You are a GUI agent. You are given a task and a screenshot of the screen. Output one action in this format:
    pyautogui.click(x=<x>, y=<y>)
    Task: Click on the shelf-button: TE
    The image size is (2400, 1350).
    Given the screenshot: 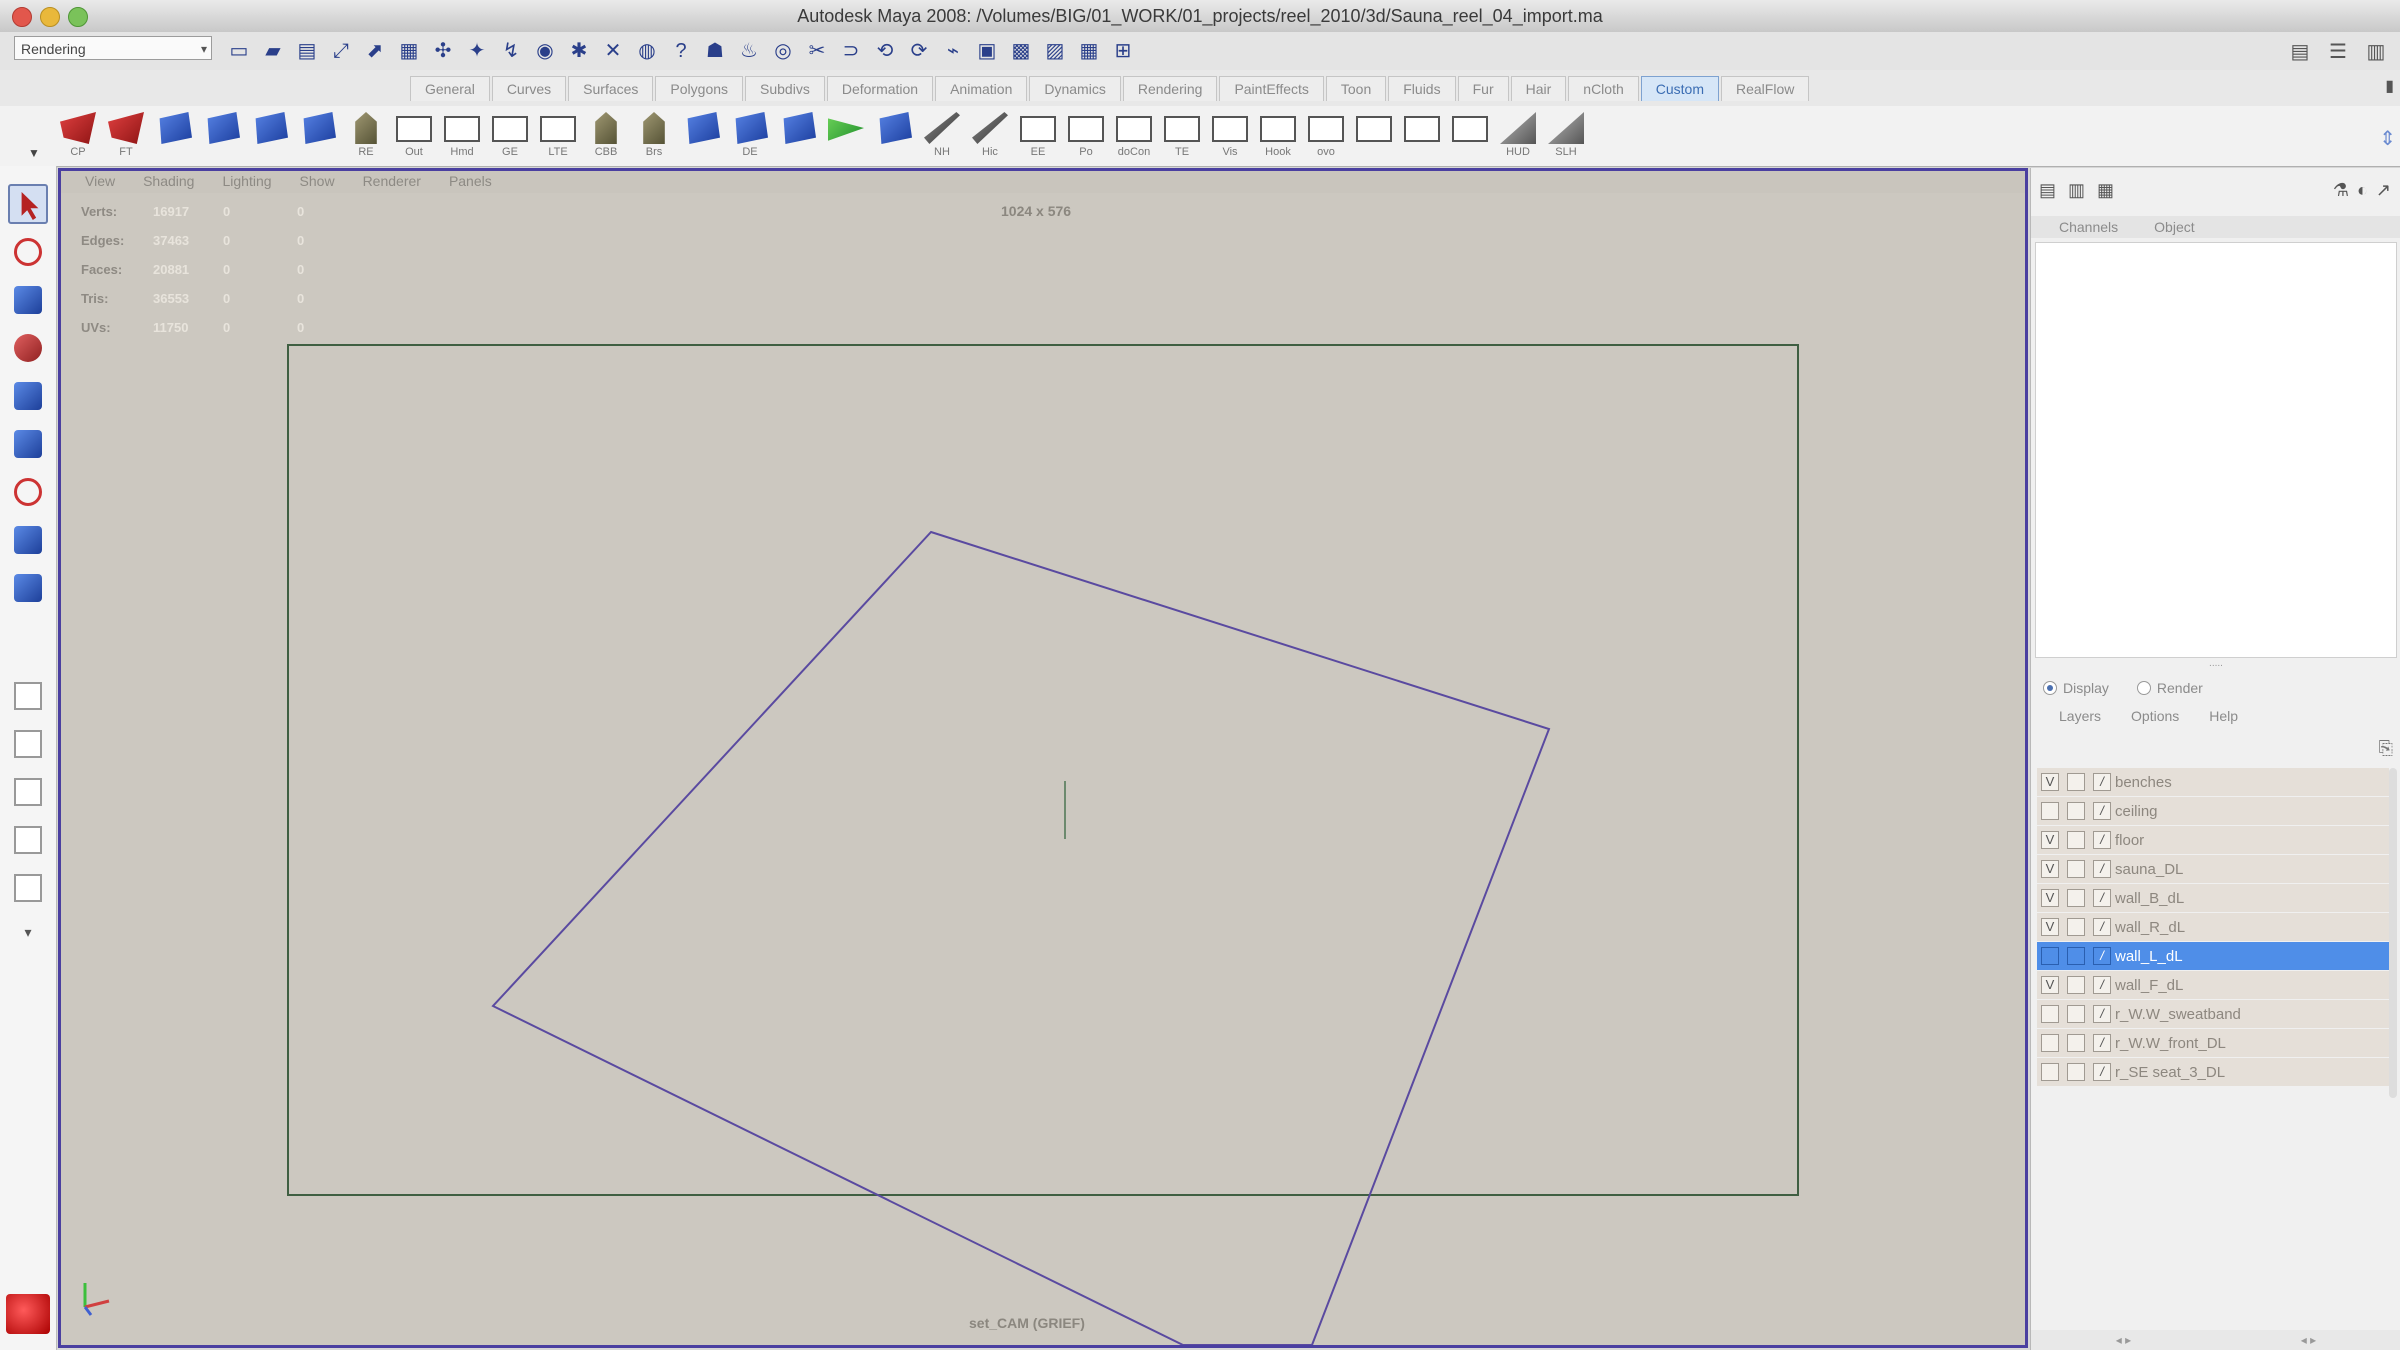 What is the action you would take?
    pyautogui.click(x=1182, y=136)
    